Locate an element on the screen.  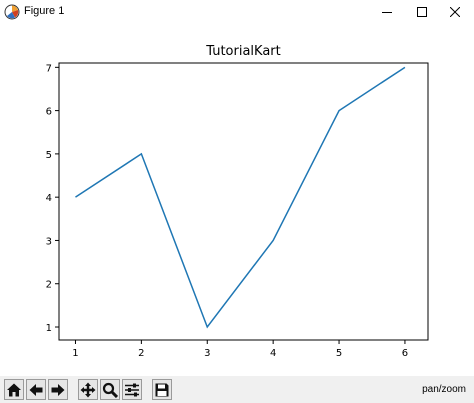
x-tick-label: 1 is located at coordinates (75, 353).